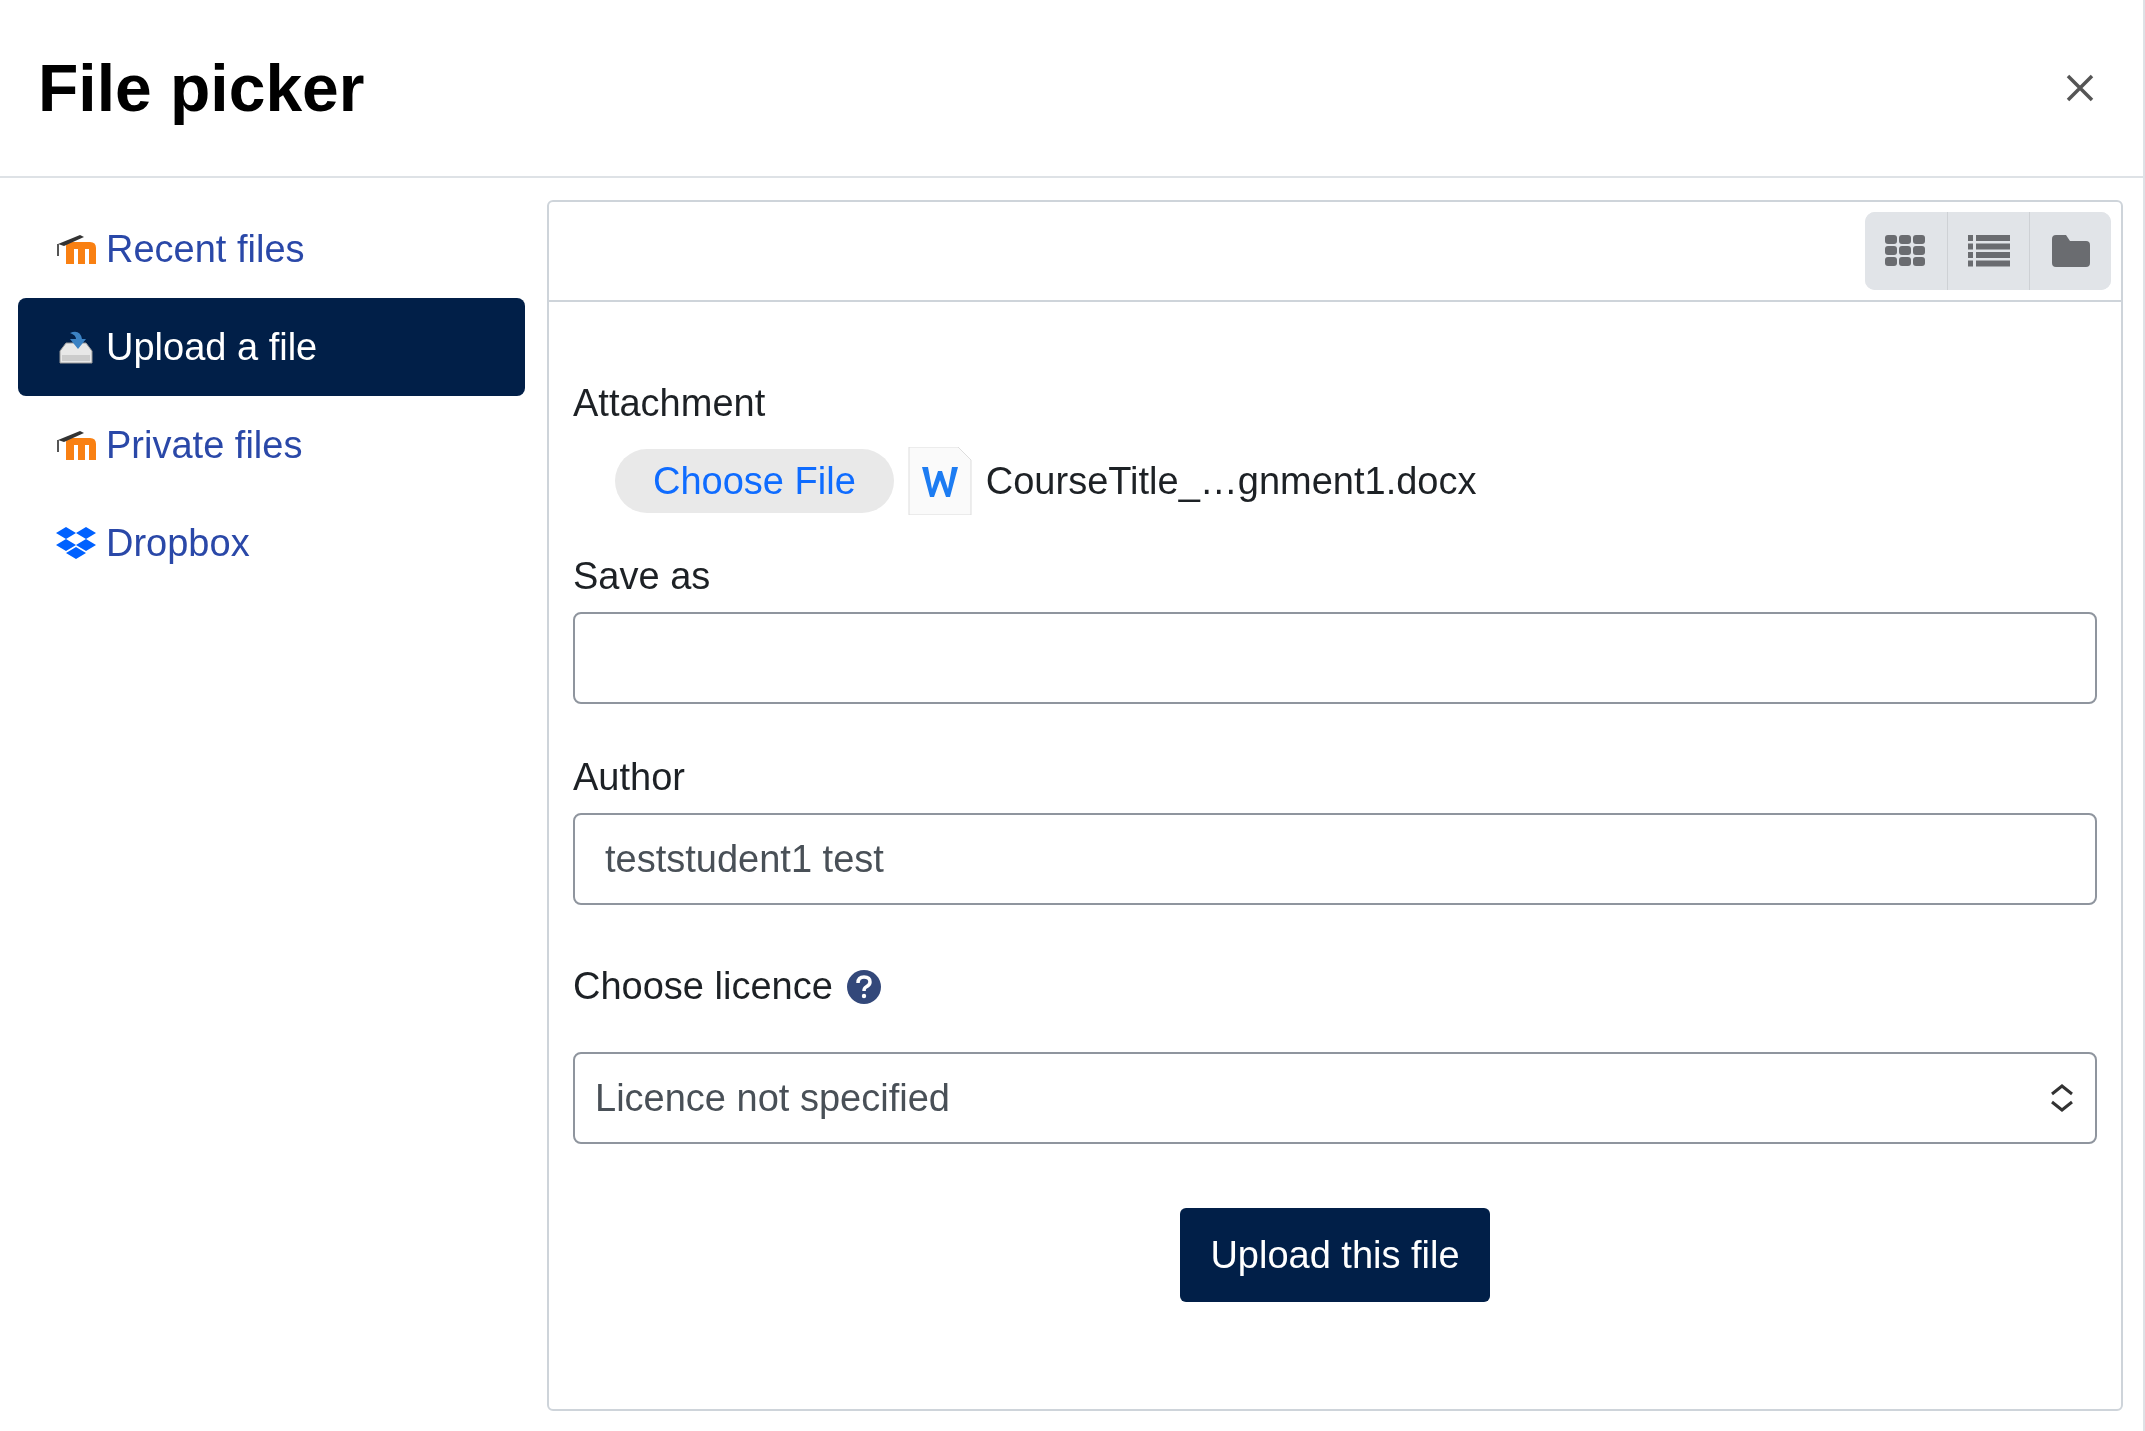  What do you see at coordinates (271, 347) in the screenshot?
I see `sidebar-item: Upload a file` at bounding box center [271, 347].